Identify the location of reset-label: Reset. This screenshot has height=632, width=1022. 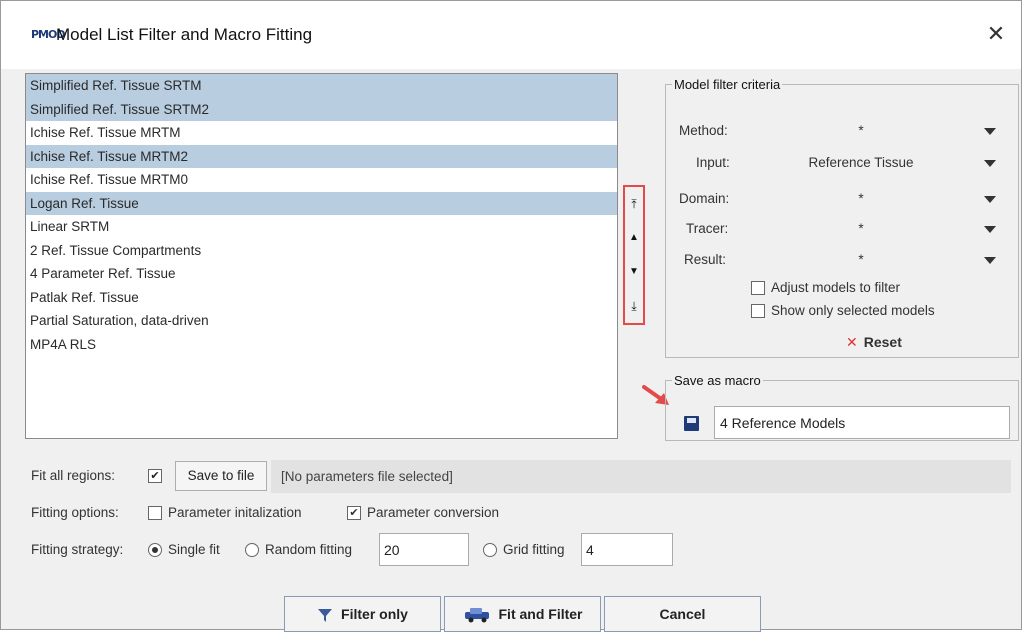
(882, 342).